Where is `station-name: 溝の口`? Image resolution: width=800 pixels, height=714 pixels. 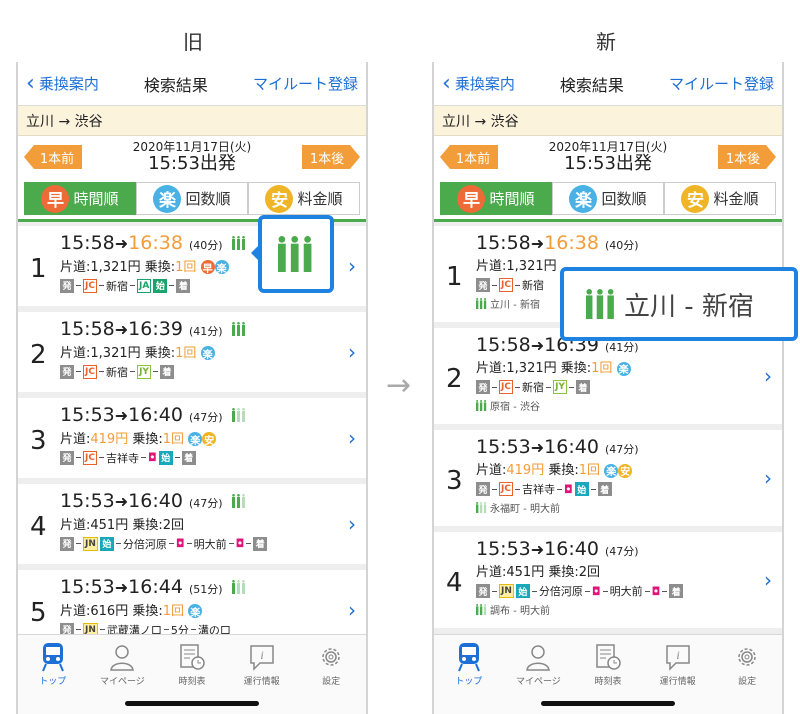 station-name: 溝の口 is located at coordinates (214, 629).